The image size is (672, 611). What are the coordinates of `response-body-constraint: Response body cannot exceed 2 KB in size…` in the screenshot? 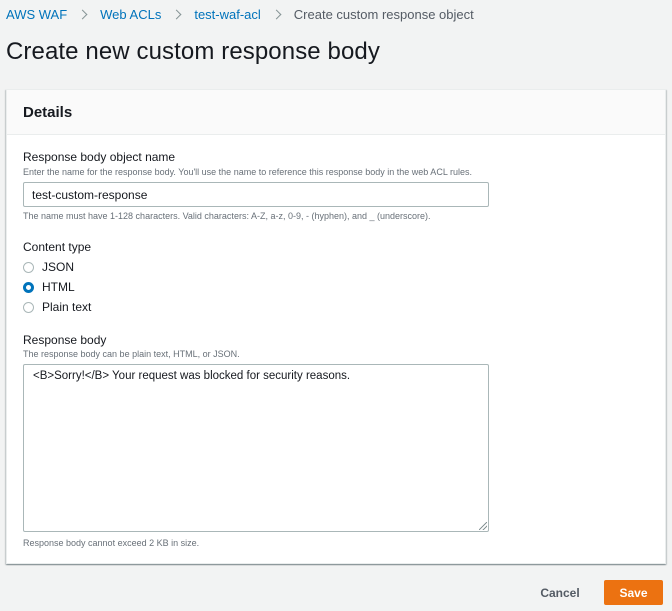 It's located at (111, 543).